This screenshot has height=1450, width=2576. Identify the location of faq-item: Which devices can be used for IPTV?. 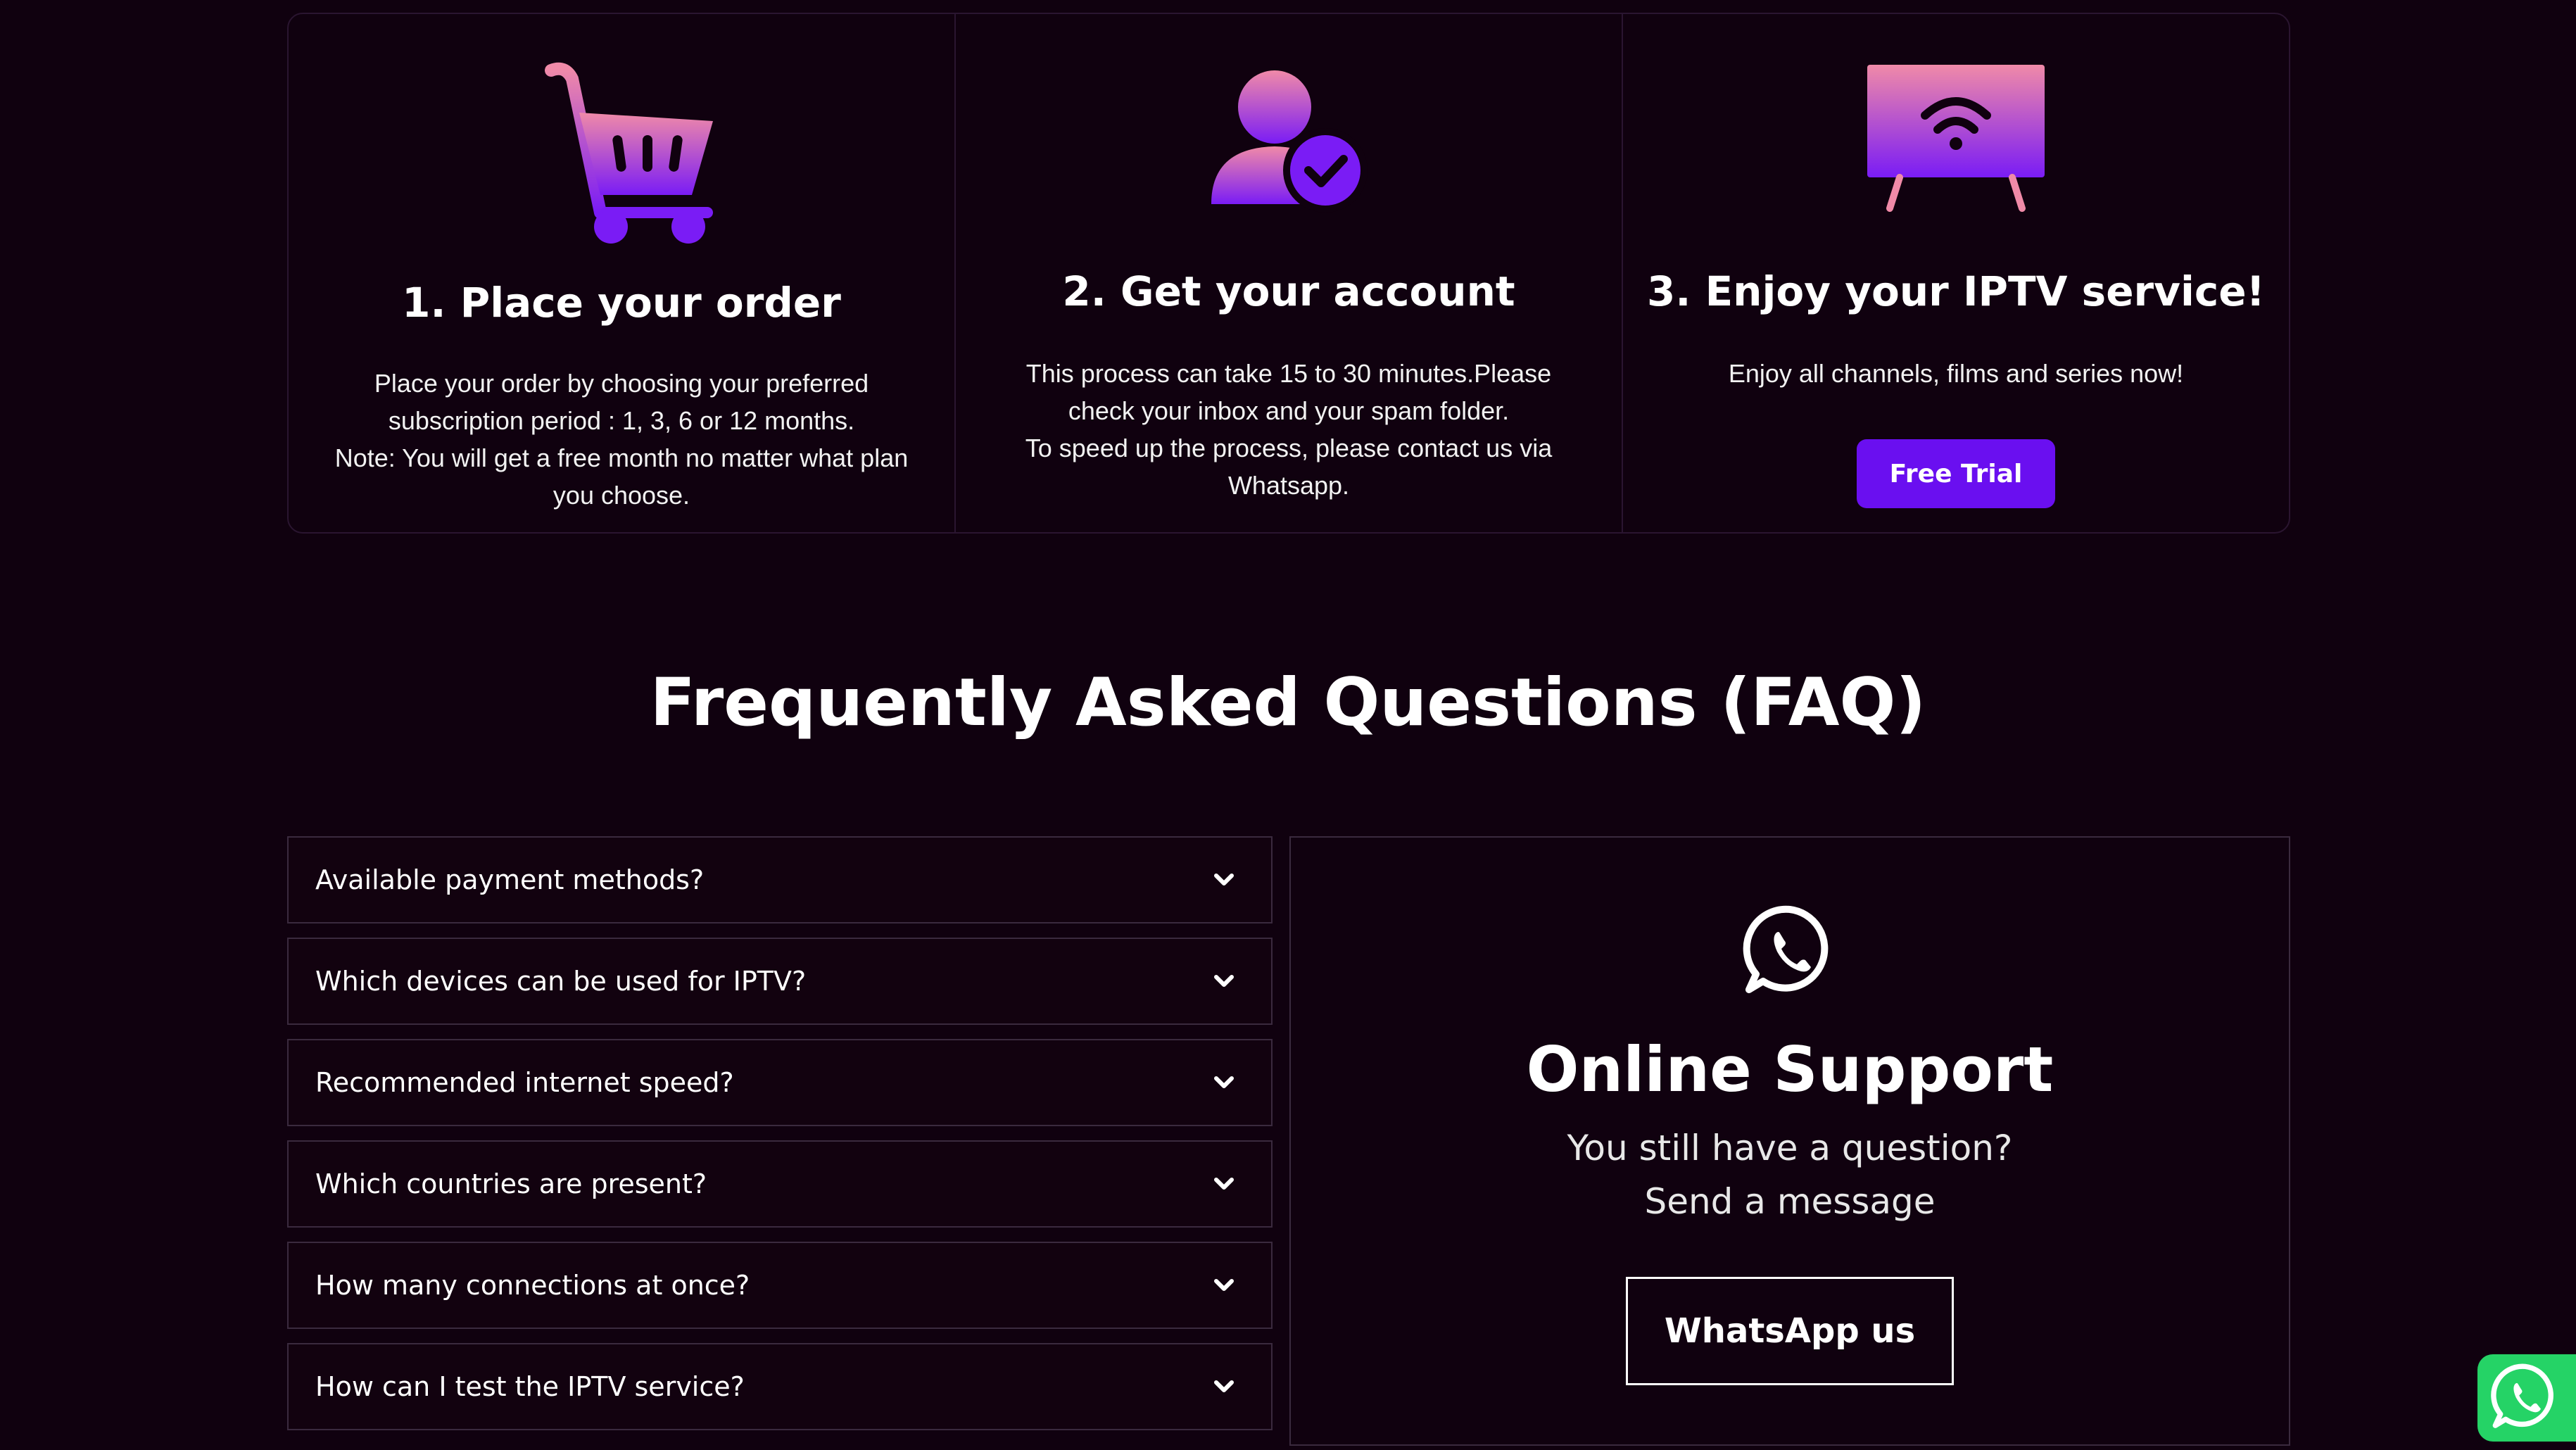
(780, 981).